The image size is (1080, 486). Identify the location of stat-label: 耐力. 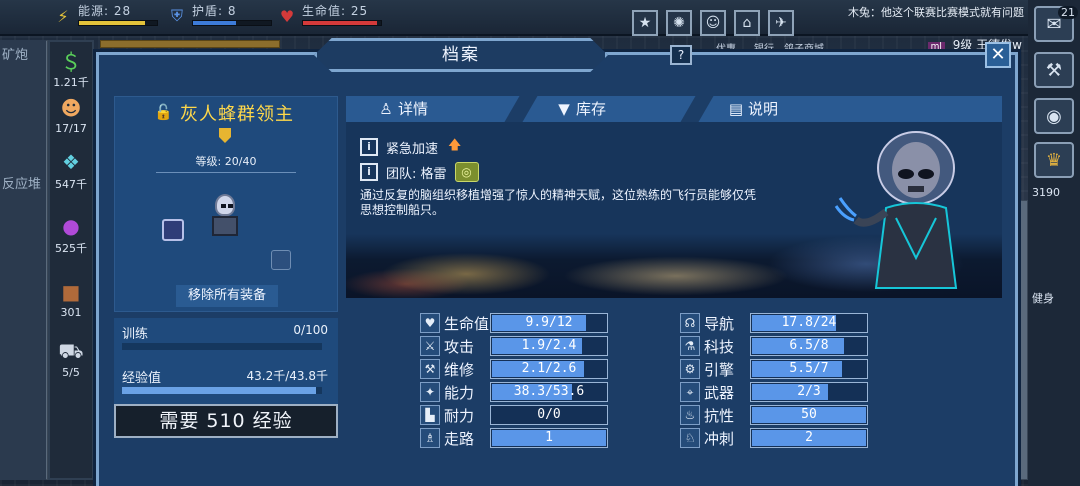
(459, 415).